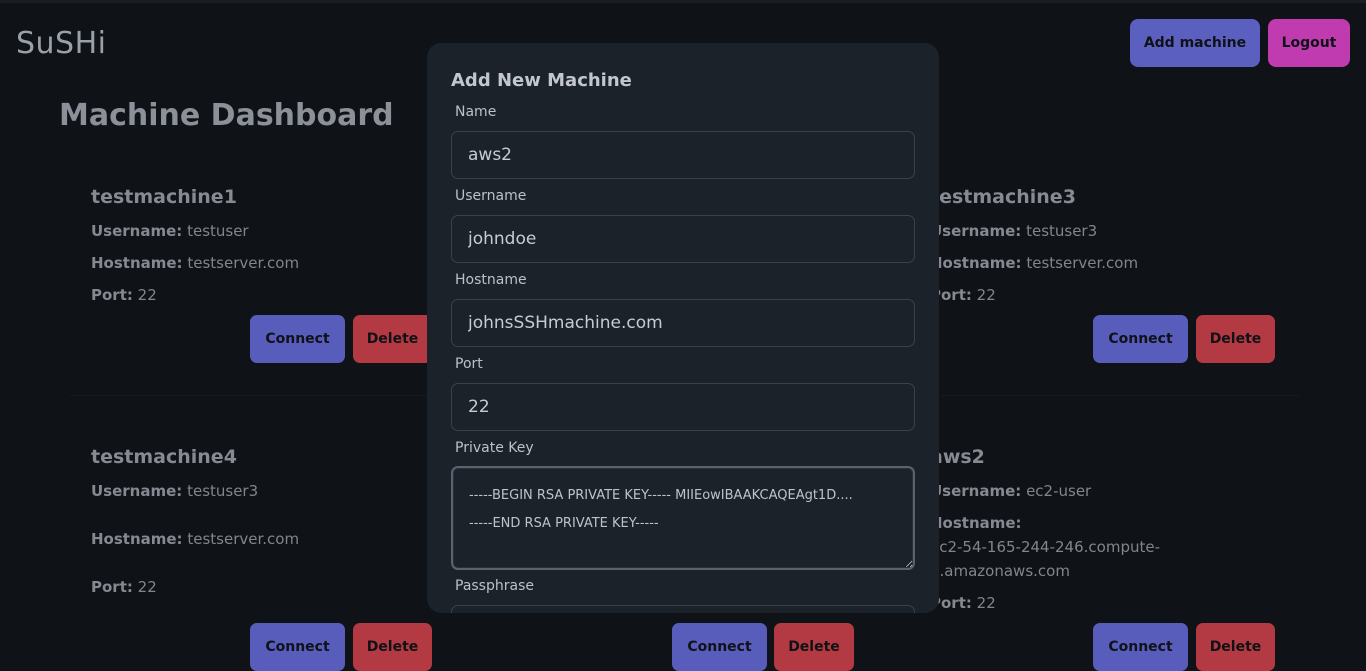  What do you see at coordinates (683, 407) in the screenshot?
I see `port-field` at bounding box center [683, 407].